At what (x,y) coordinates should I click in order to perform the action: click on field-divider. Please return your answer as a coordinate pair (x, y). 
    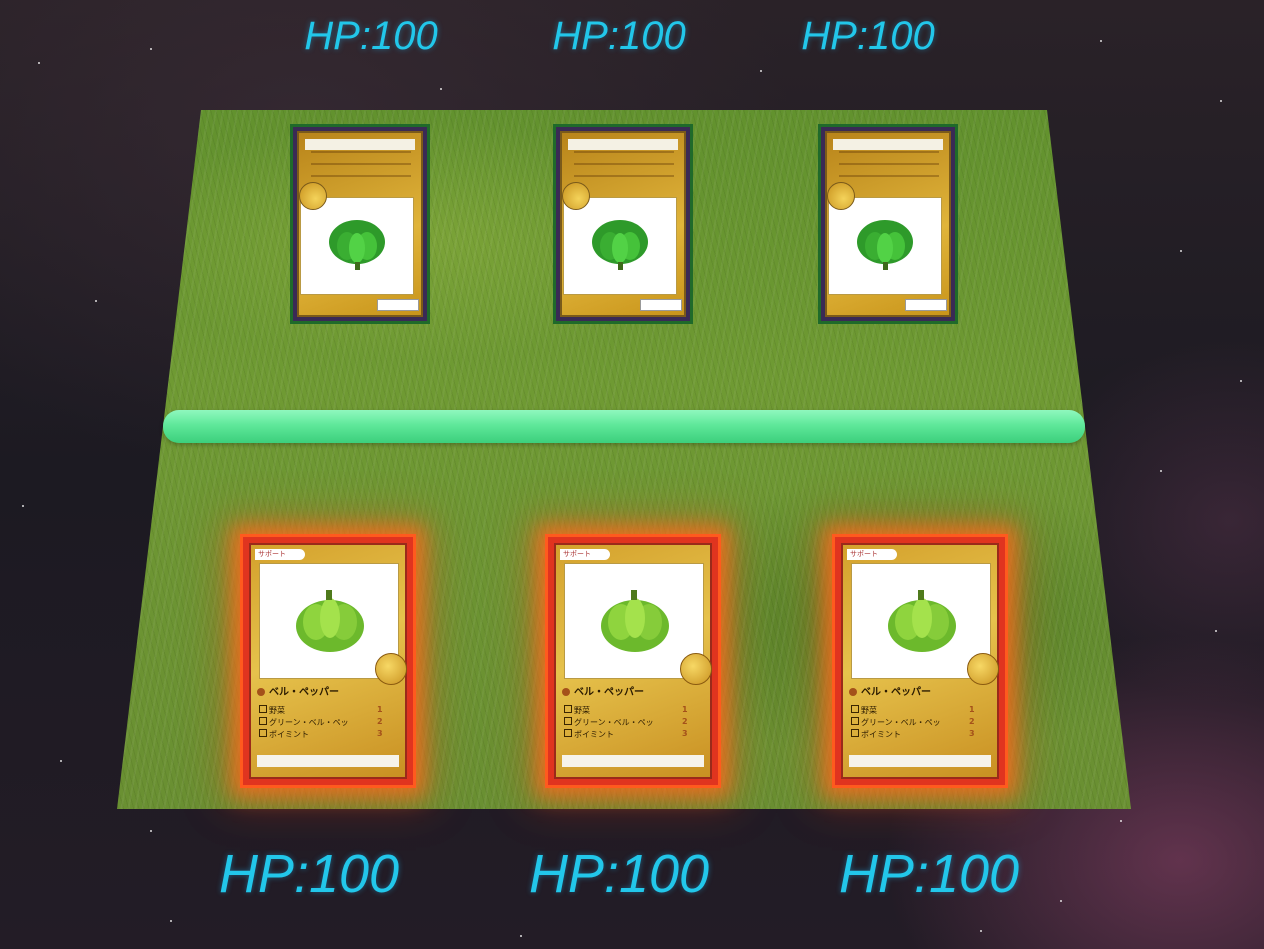
    Looking at the image, I should click on (624, 426).